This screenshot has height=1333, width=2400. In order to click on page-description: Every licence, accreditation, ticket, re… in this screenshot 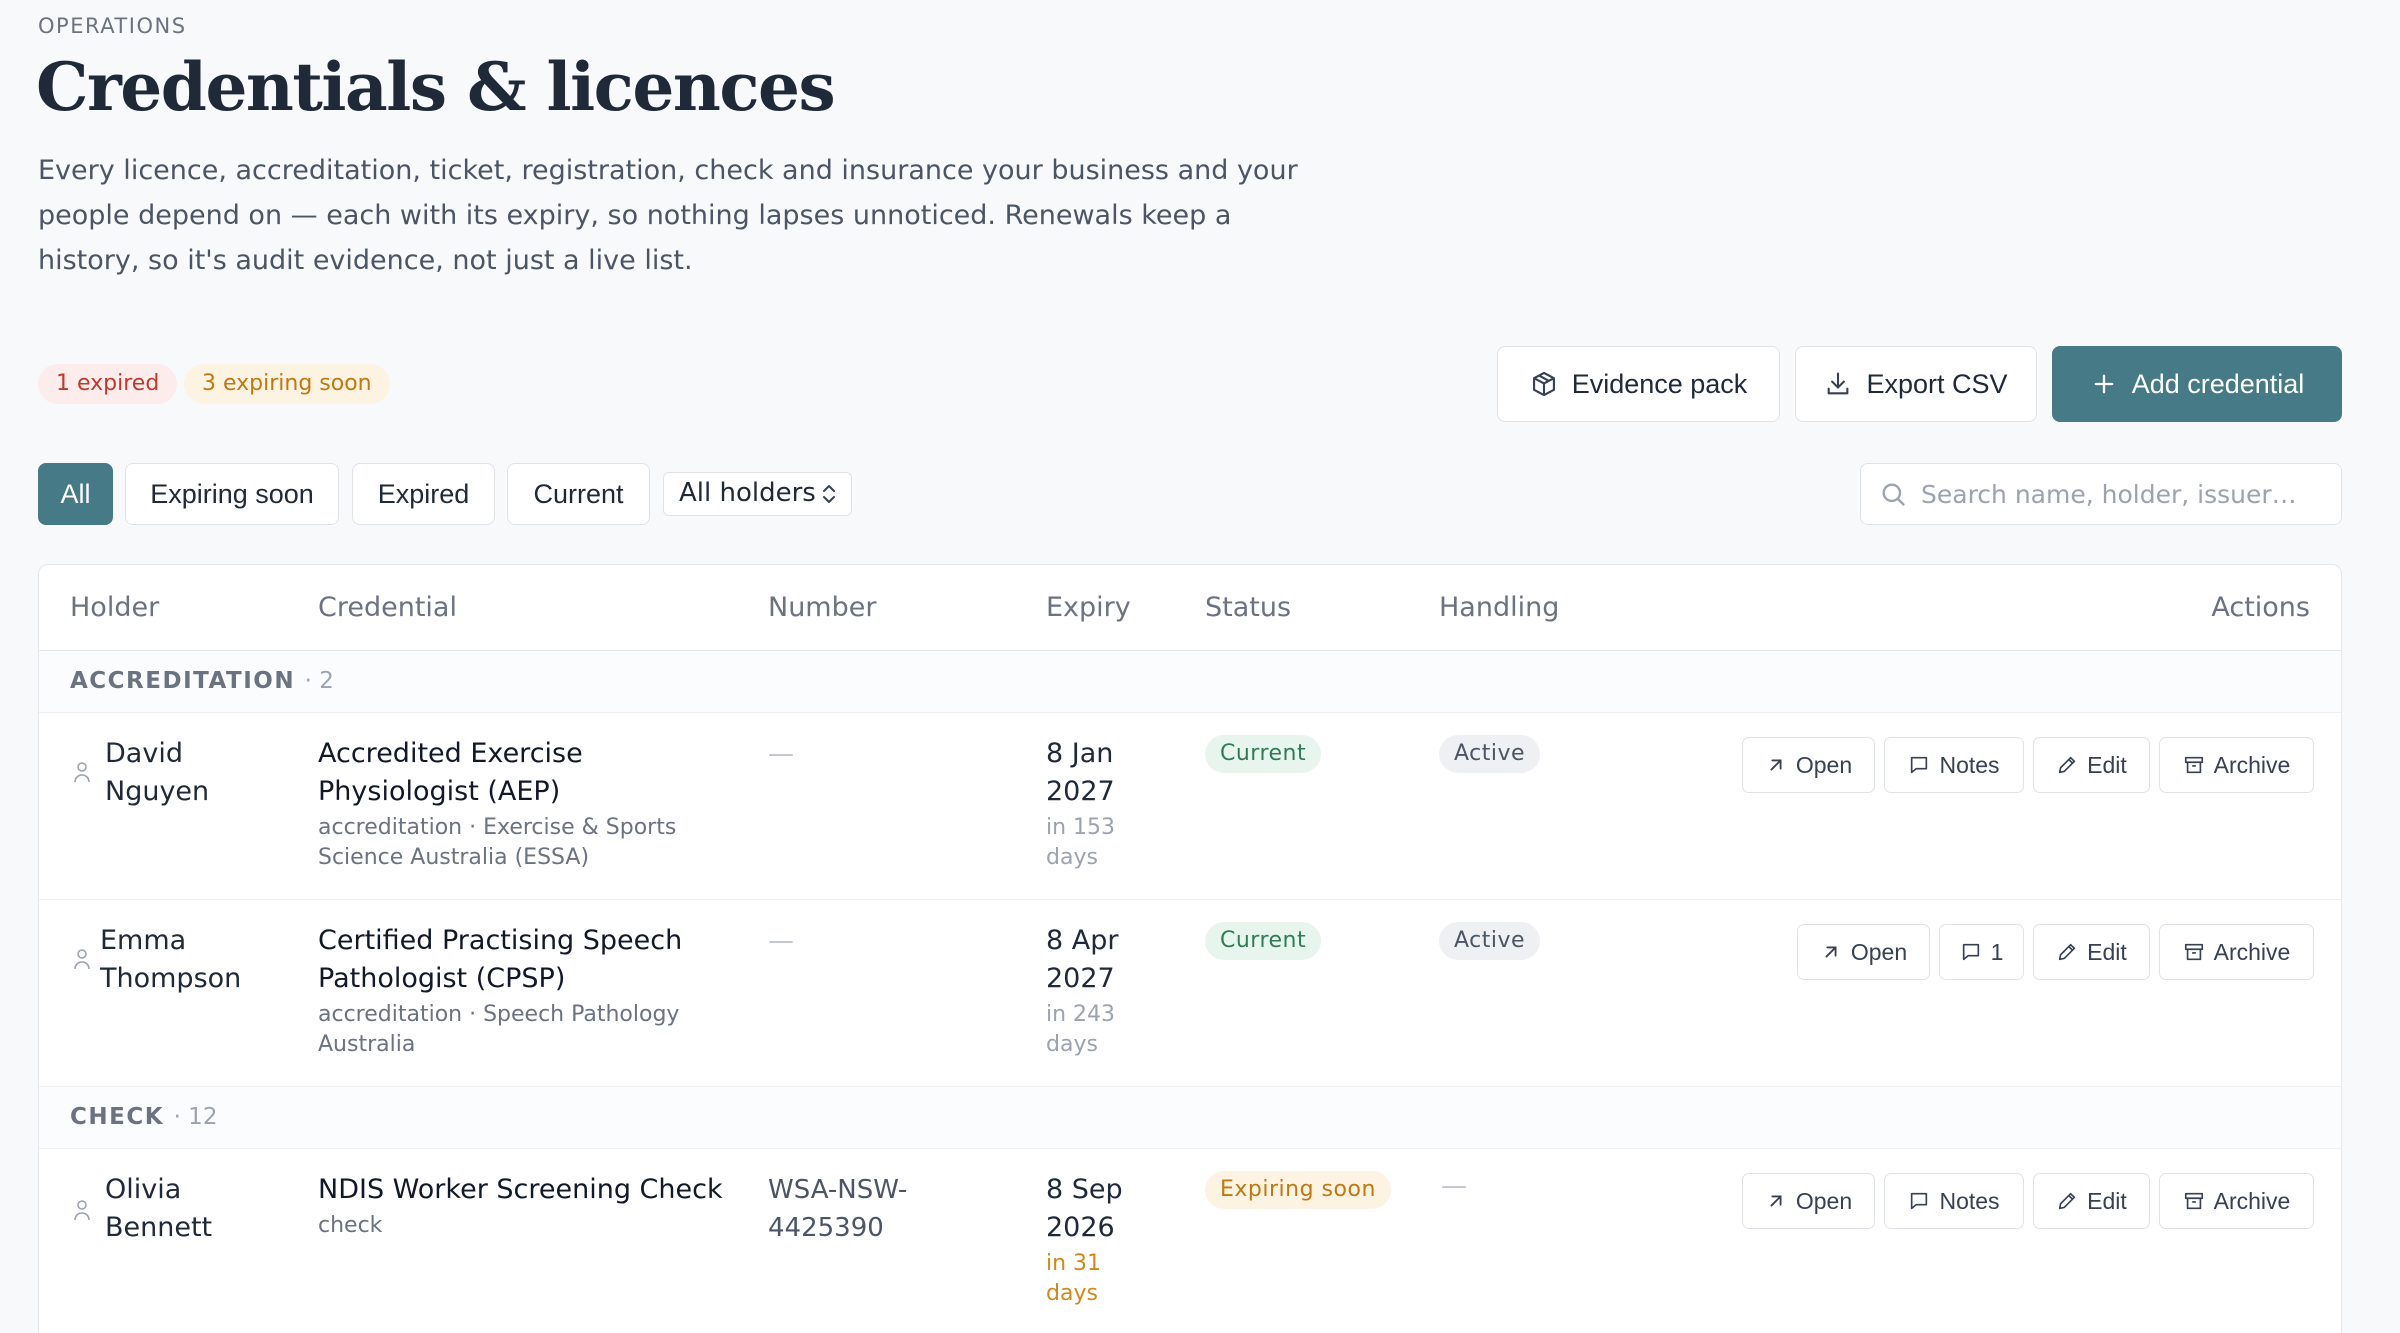, I will do `click(668, 215)`.